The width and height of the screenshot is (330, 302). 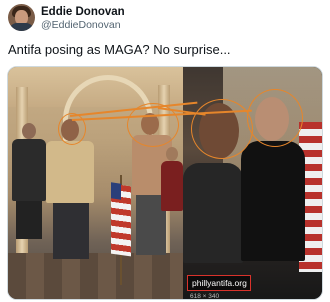 I want to click on avatar, so click(x=21, y=17).